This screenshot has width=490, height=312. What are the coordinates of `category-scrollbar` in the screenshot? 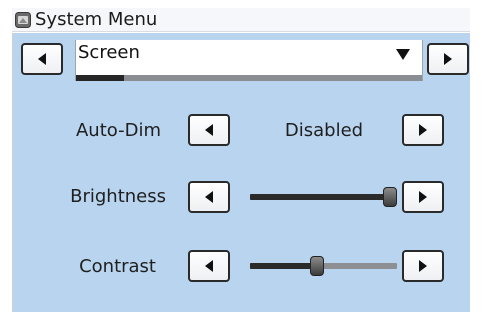 It's located at (249, 78).